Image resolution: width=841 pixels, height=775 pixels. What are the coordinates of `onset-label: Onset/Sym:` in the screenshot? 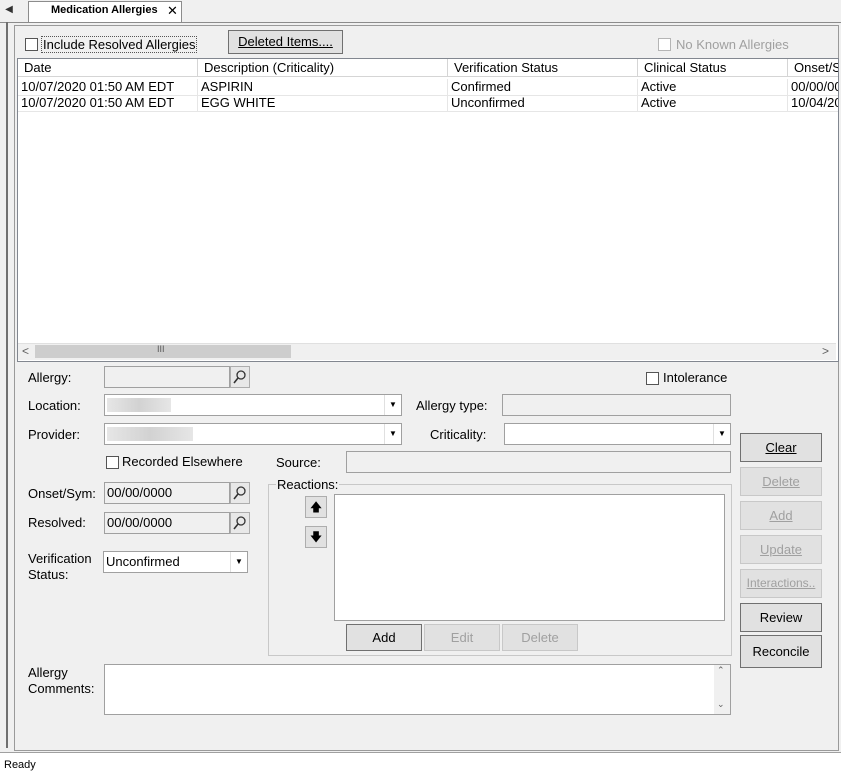 It's located at (62, 493).